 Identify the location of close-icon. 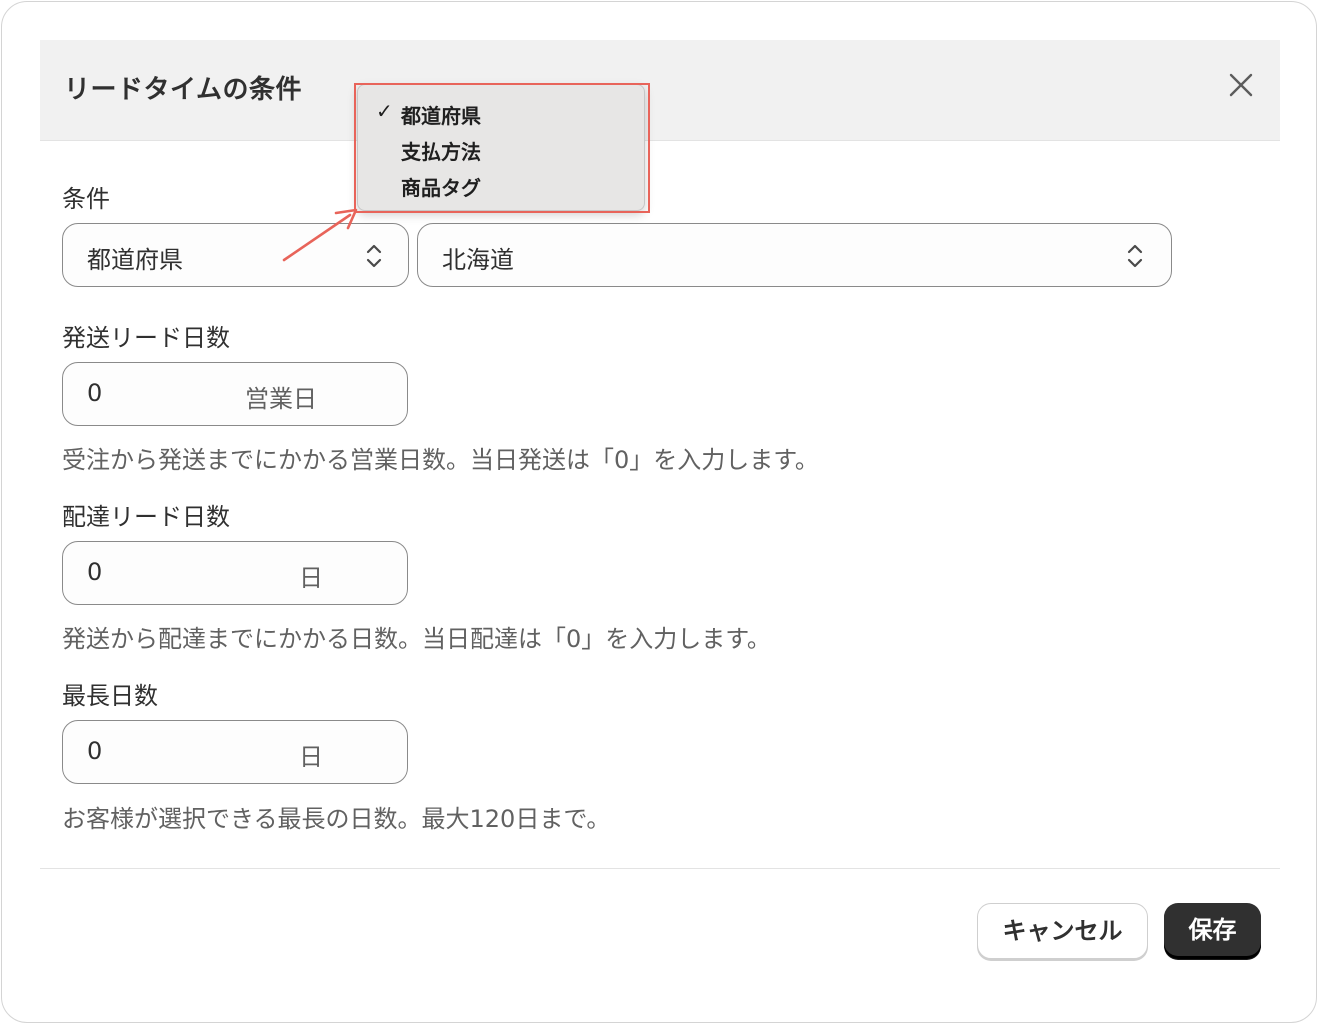
(1241, 85).